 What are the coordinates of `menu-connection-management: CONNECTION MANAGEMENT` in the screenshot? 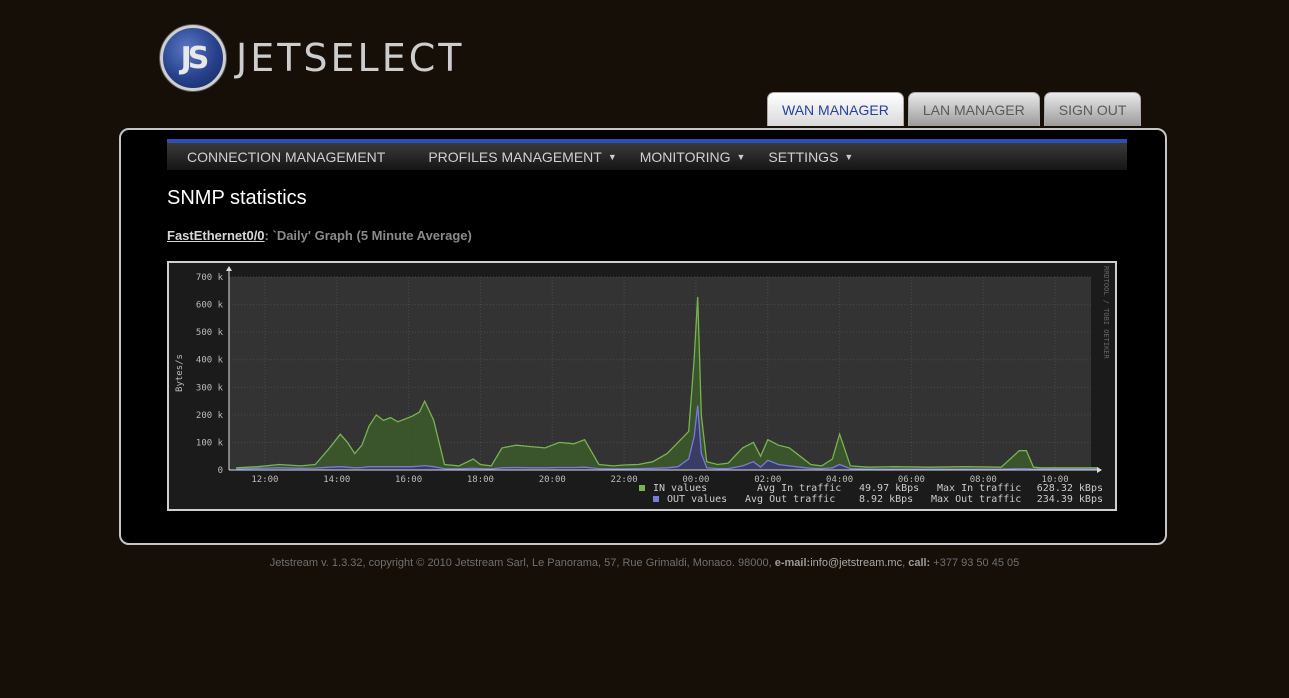 It's located at (286, 157).